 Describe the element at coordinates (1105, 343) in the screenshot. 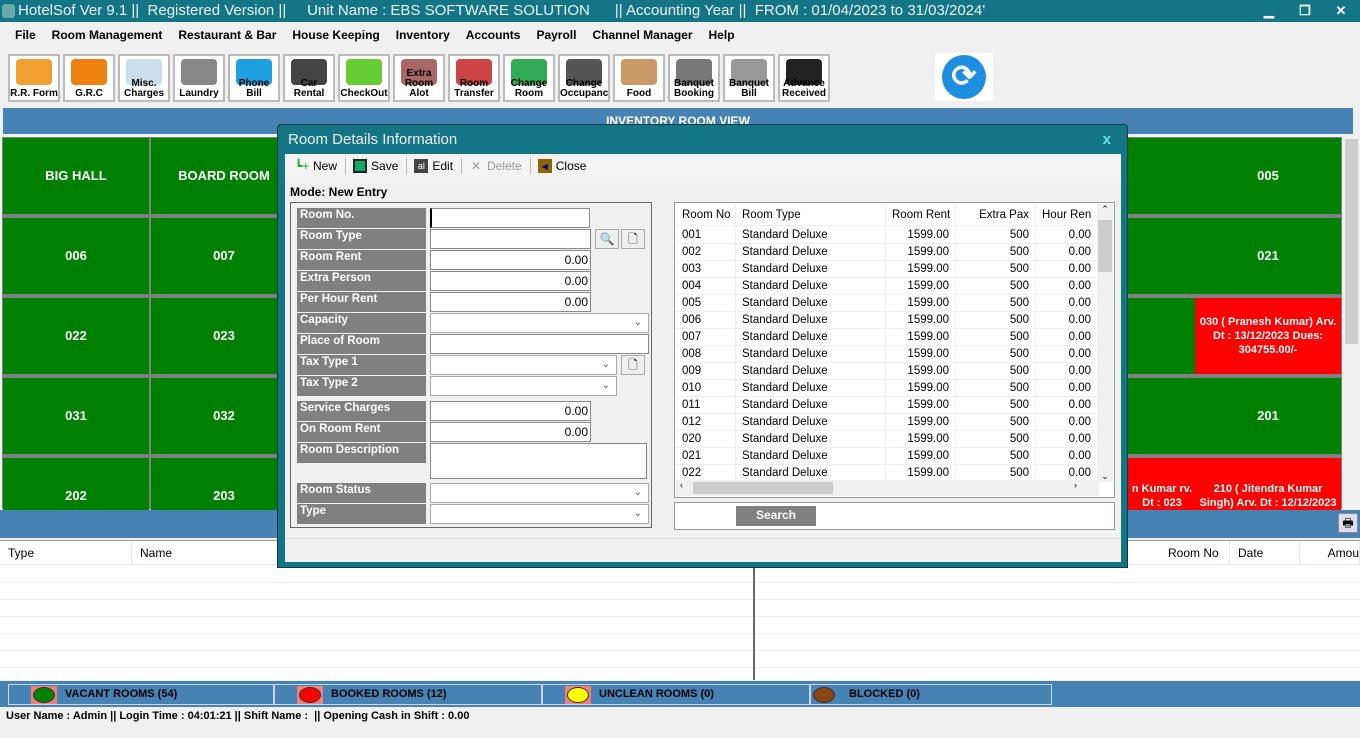

I see `table-vertical-scrollbar: ⌃ ⌄` at that location.